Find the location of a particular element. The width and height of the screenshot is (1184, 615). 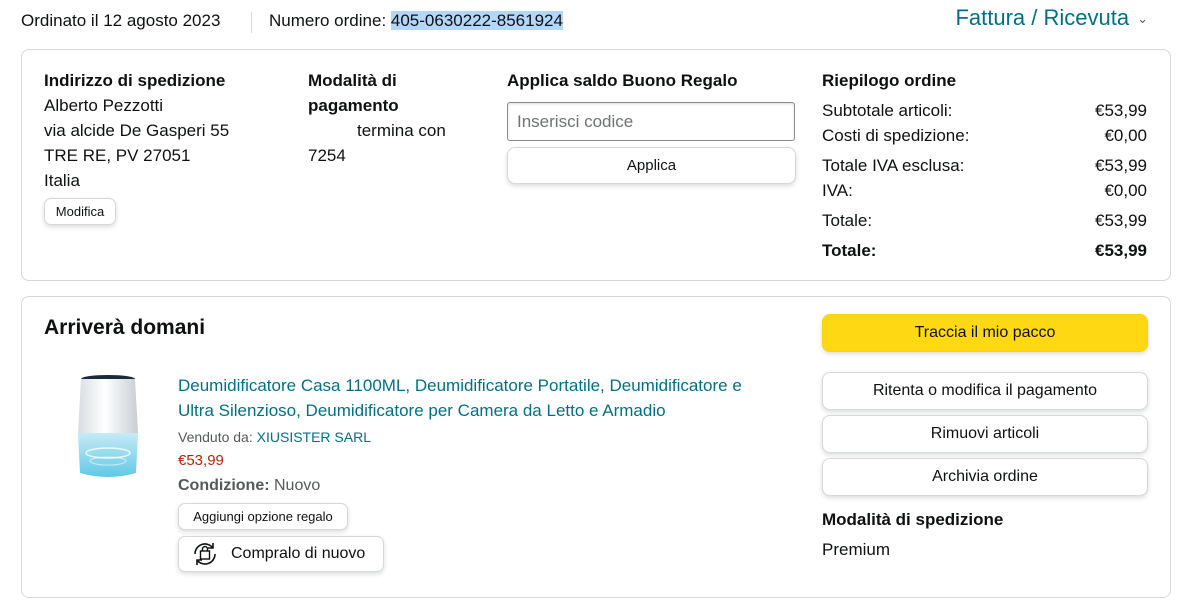

summary-label: Totale: is located at coordinates (847, 220).